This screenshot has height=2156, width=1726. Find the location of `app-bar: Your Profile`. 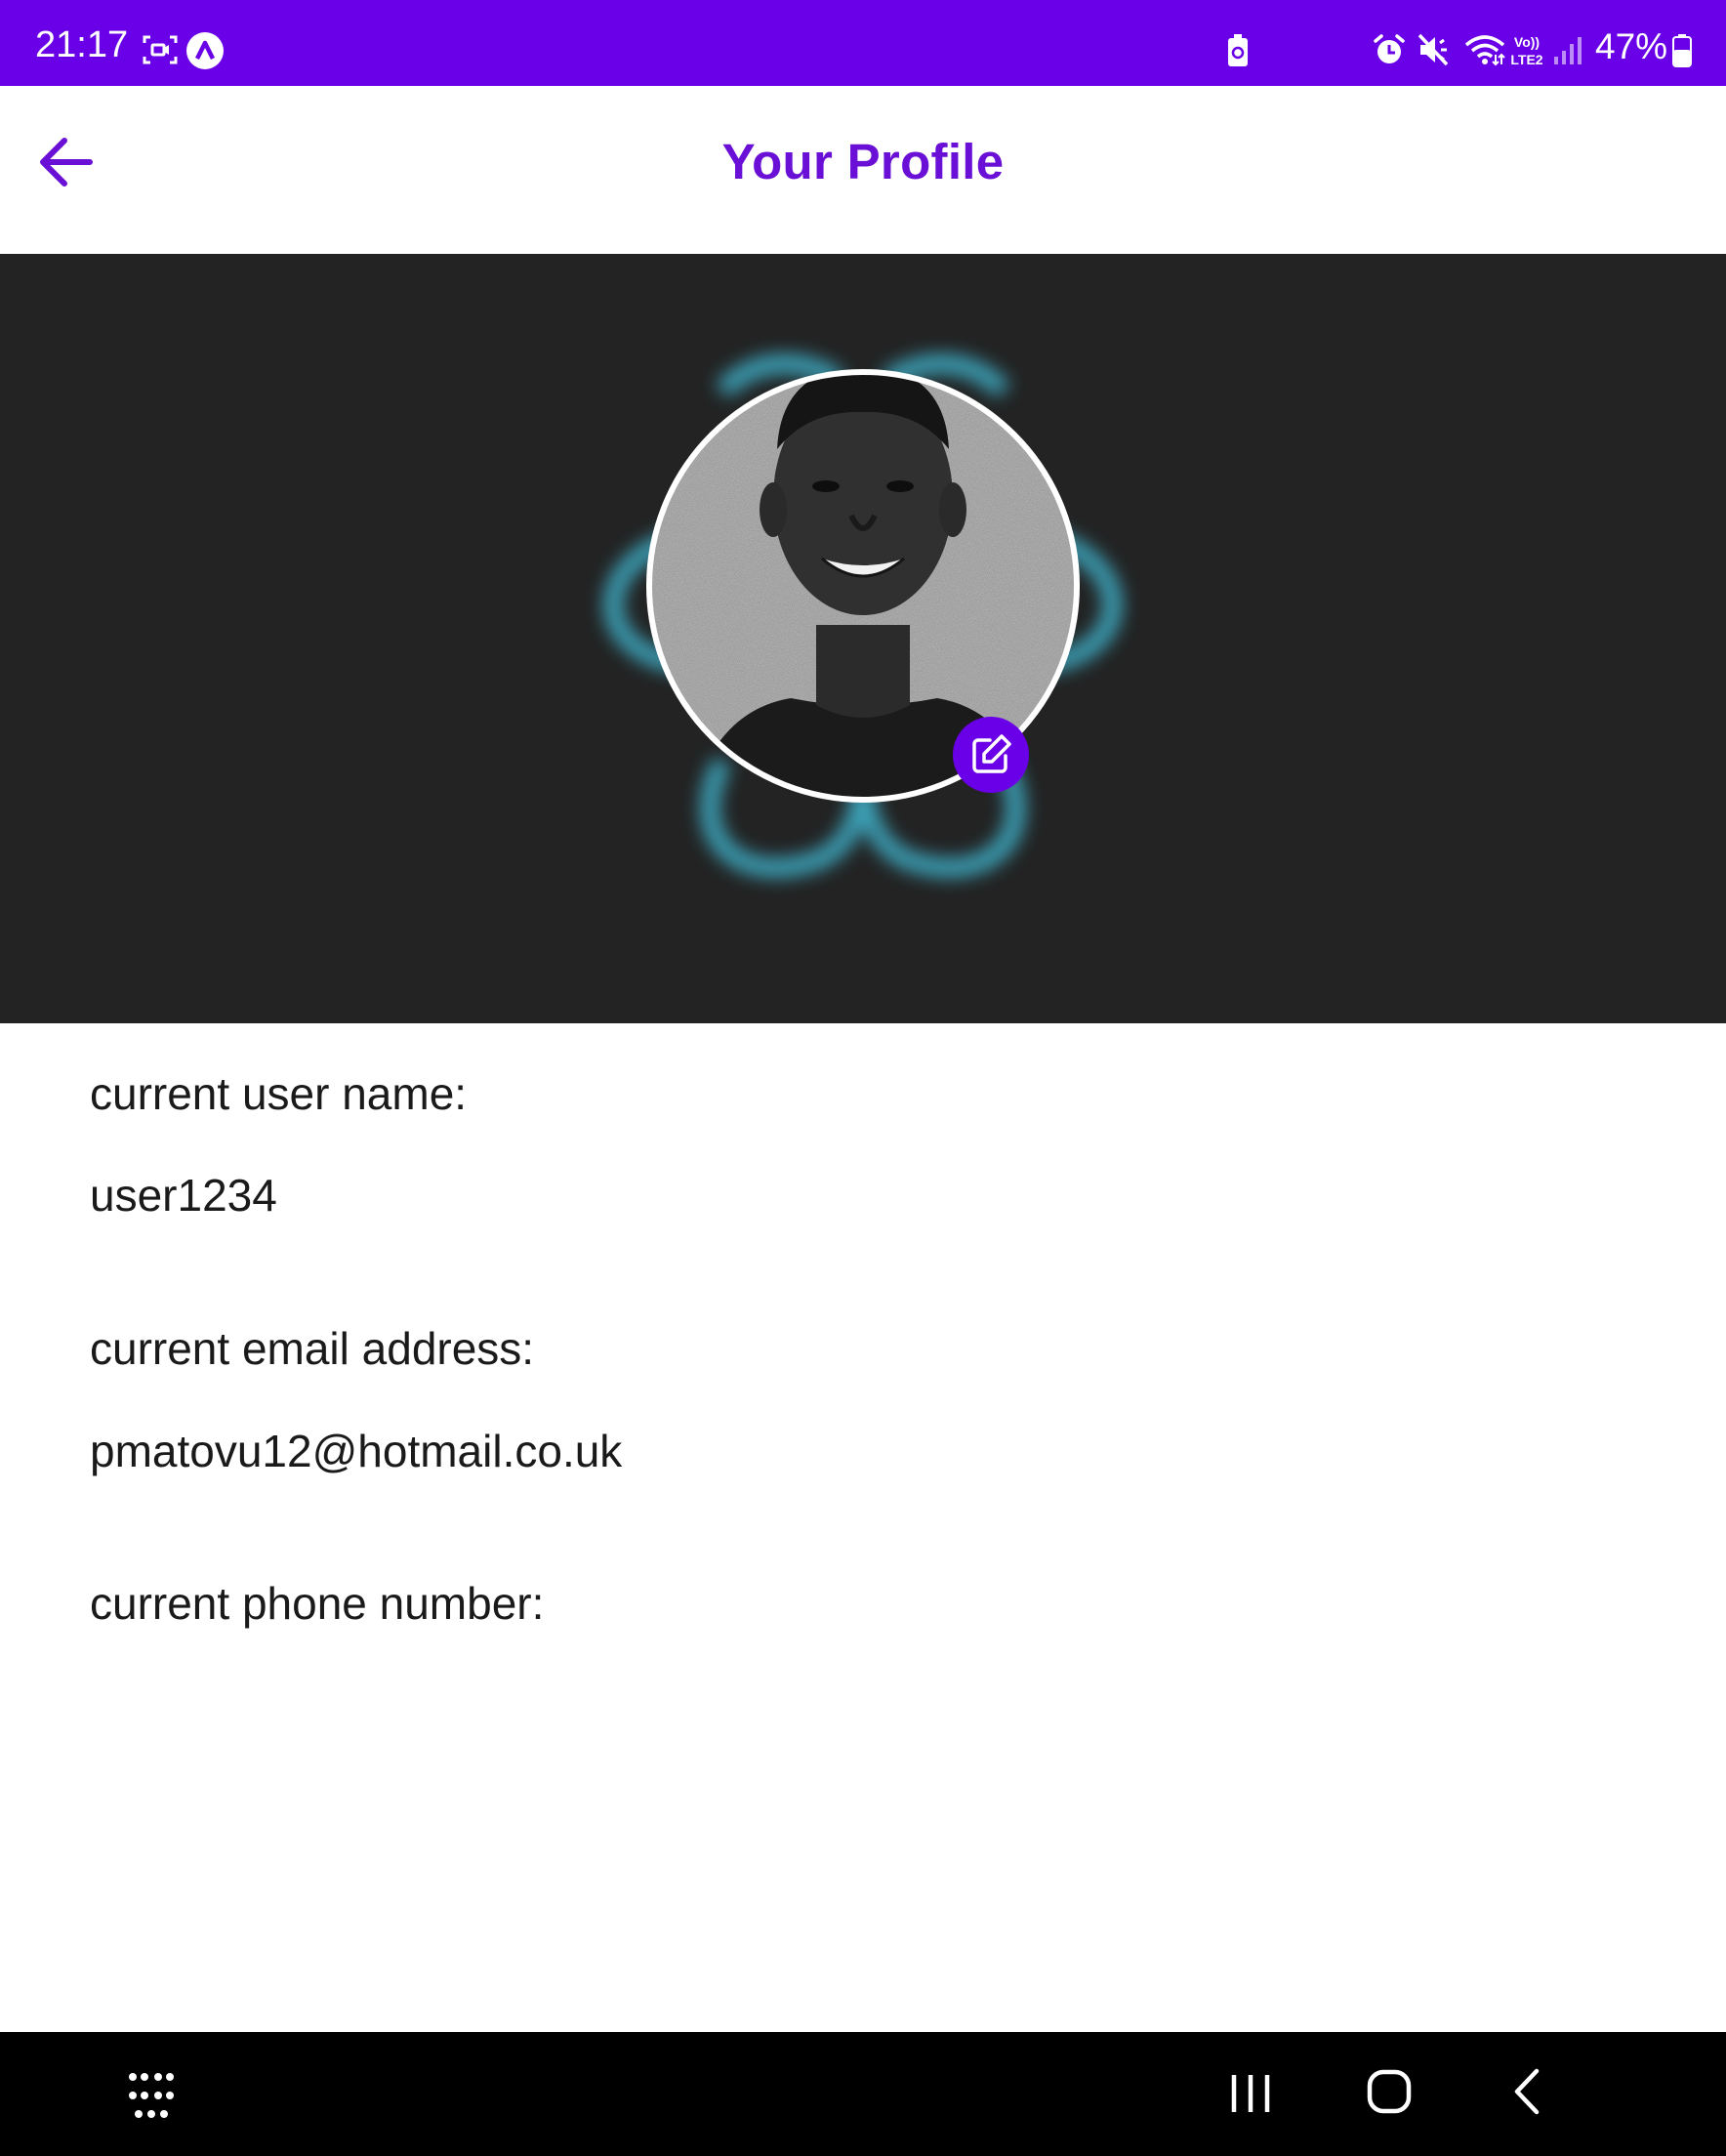

app-bar: Your Profile is located at coordinates (863, 170).